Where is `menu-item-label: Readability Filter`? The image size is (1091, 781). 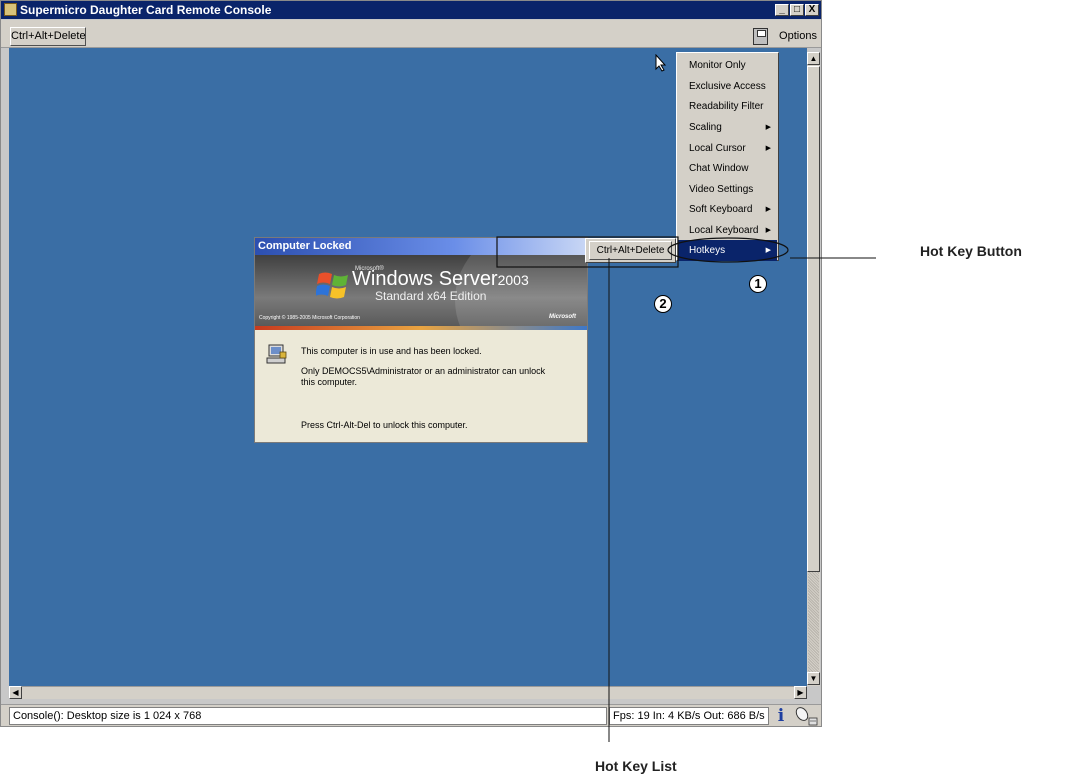
menu-item-label: Readability Filter is located at coordinates (726, 106).